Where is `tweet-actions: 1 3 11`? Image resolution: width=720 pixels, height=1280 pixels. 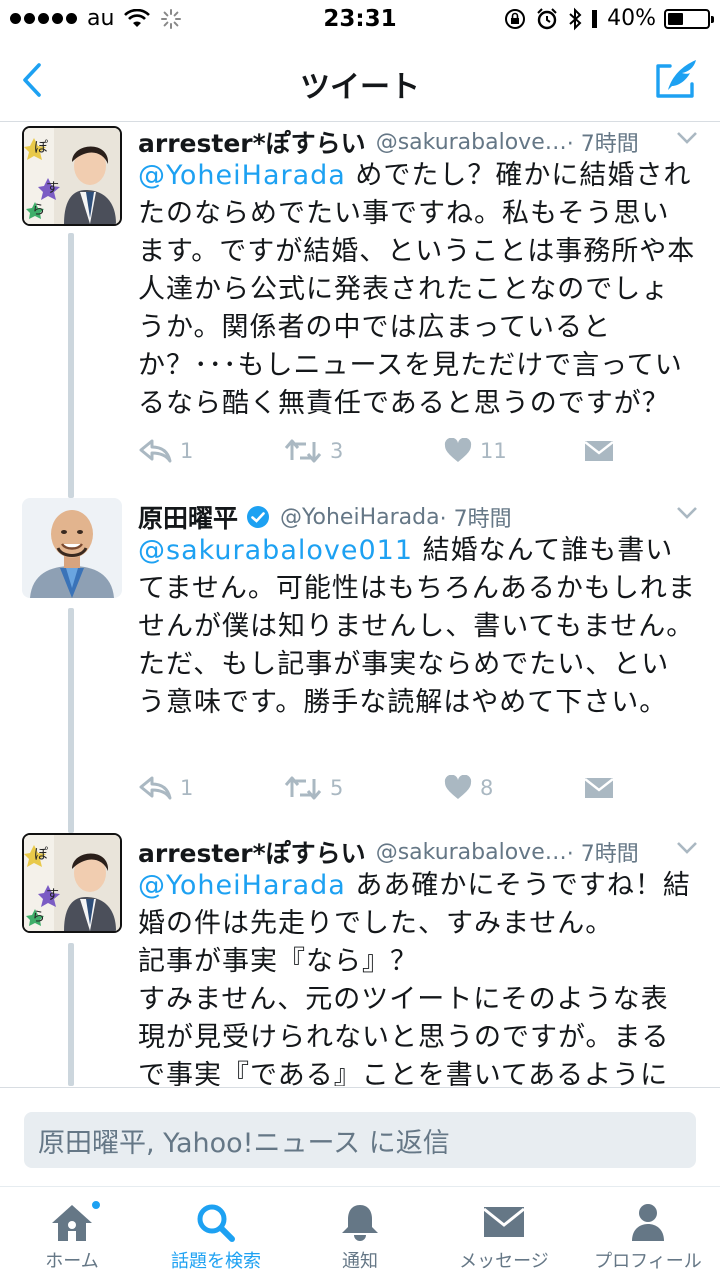 tweet-actions: 1 3 11 is located at coordinates (417, 451).